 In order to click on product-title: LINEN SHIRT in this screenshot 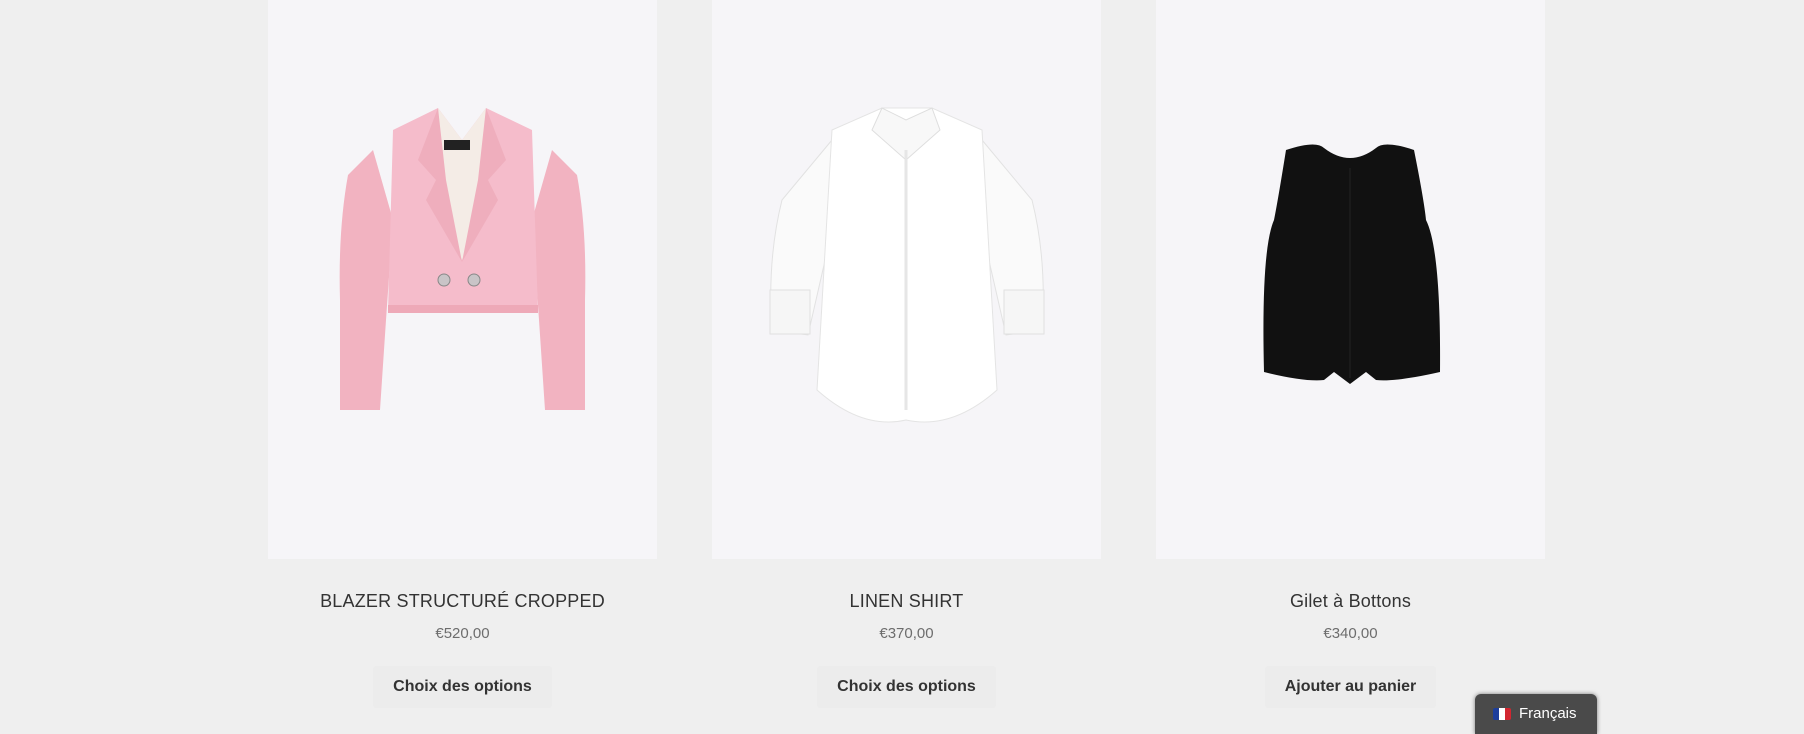, I will do `click(906, 601)`.